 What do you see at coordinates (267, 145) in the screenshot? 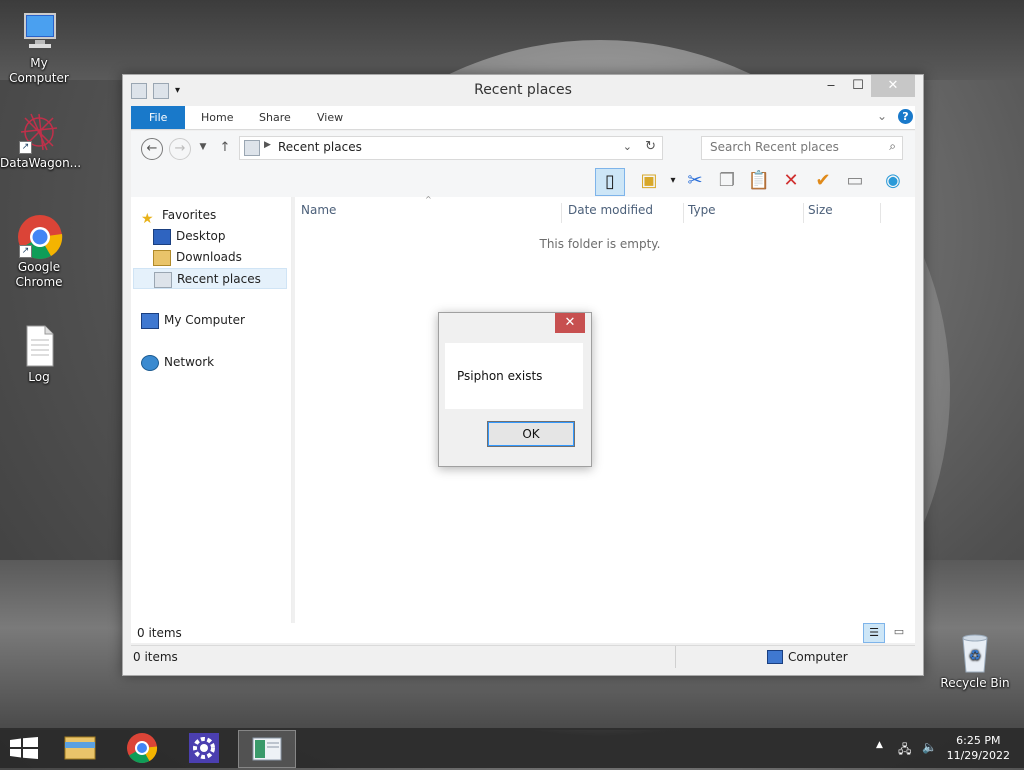
I see `breadcrumb-arrow-icon: ▶` at bounding box center [267, 145].